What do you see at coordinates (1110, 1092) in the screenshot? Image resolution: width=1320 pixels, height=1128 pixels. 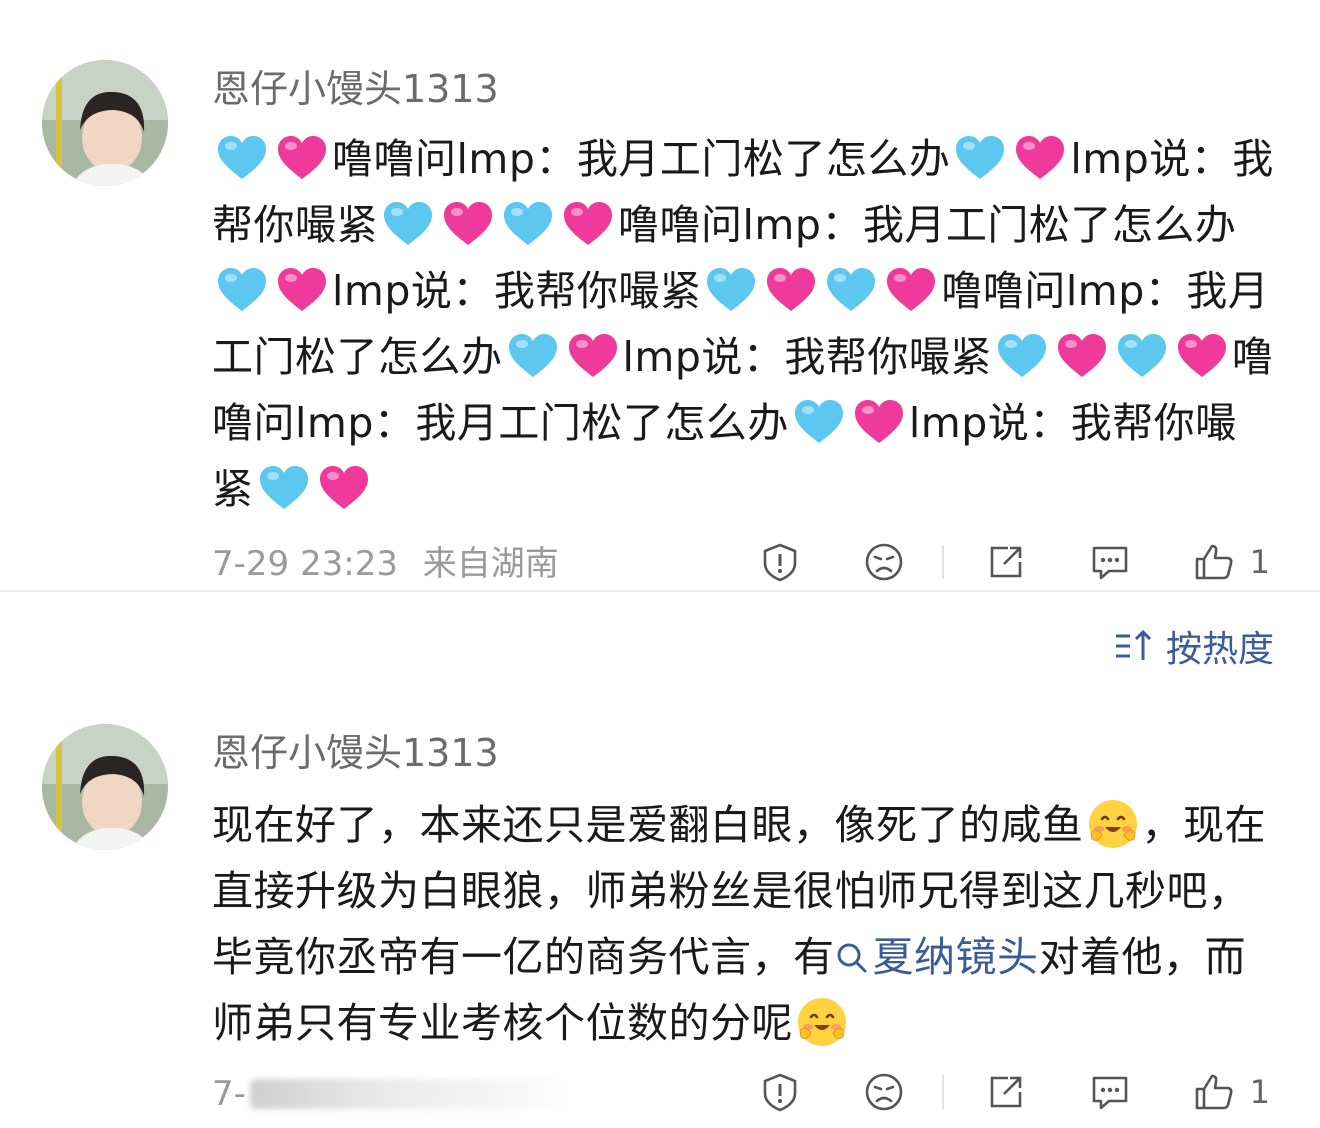 I see `comment-icon` at bounding box center [1110, 1092].